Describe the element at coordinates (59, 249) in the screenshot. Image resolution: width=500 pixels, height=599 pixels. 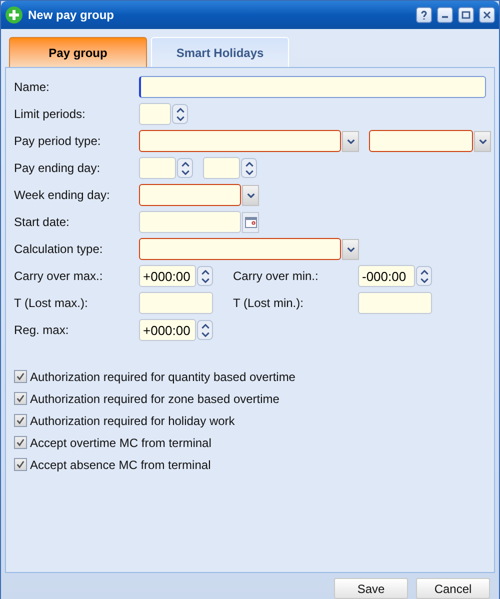
I see `field-label: Calculation type:` at that location.